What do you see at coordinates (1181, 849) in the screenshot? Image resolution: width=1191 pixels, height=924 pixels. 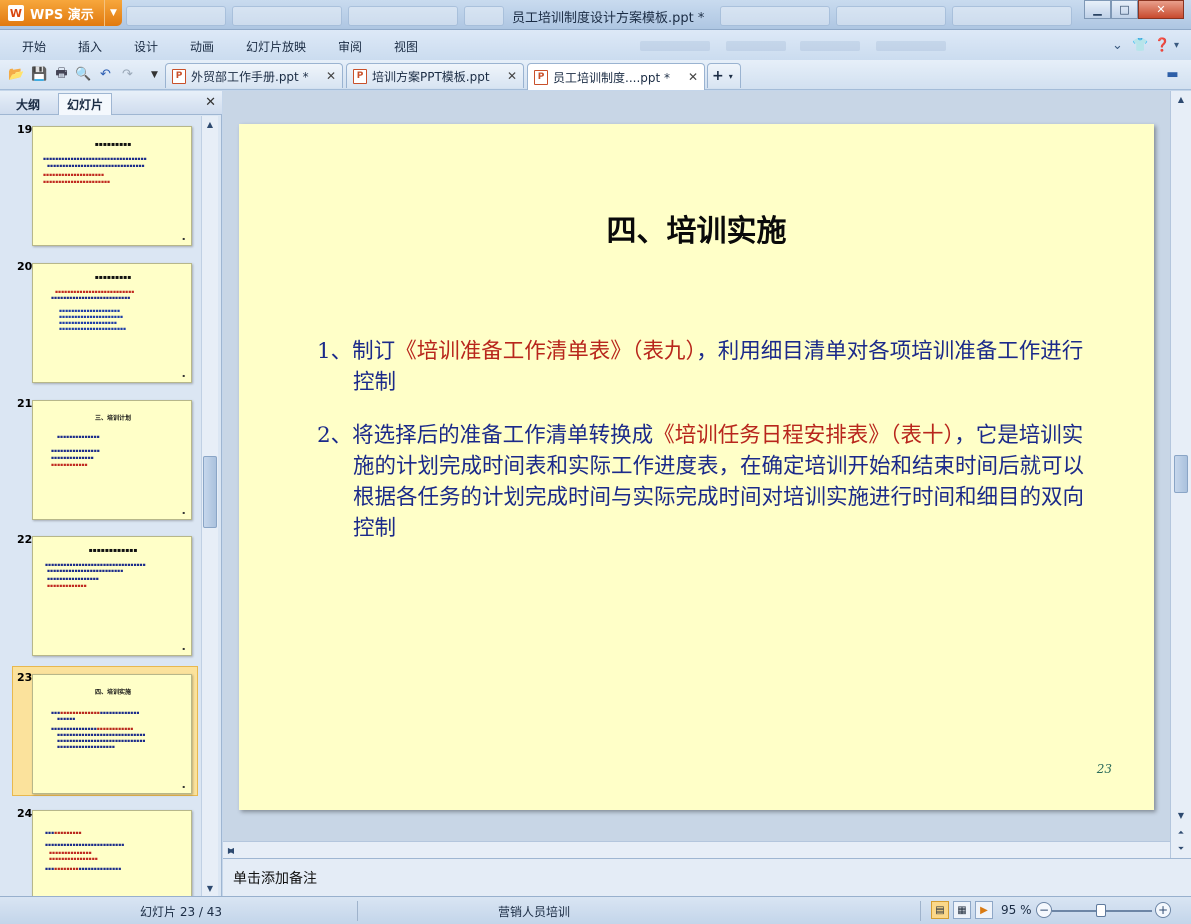 I see `next-slide-icon: ⏷` at bounding box center [1181, 849].